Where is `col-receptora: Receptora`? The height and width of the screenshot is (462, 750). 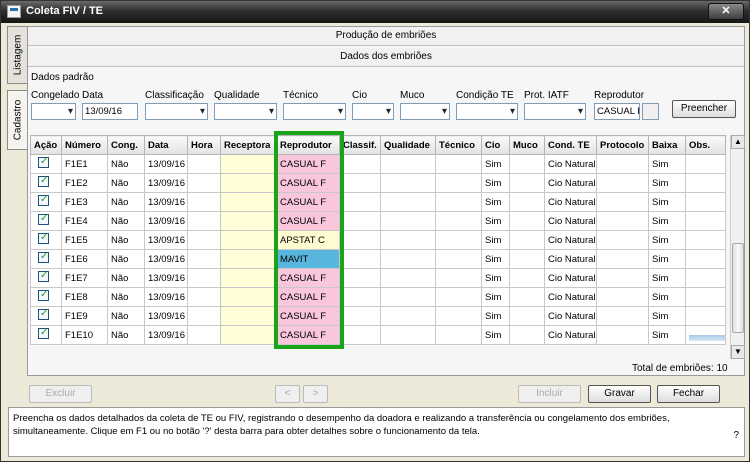
col-receptora: Receptora is located at coordinates (248, 145).